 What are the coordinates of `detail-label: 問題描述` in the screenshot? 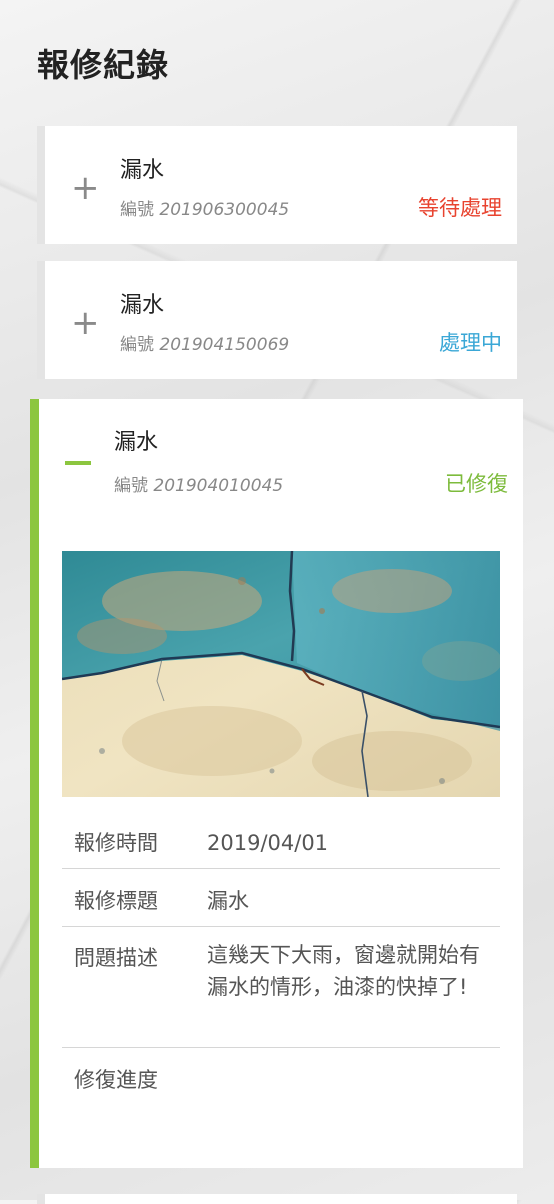 It's located at (116, 958).